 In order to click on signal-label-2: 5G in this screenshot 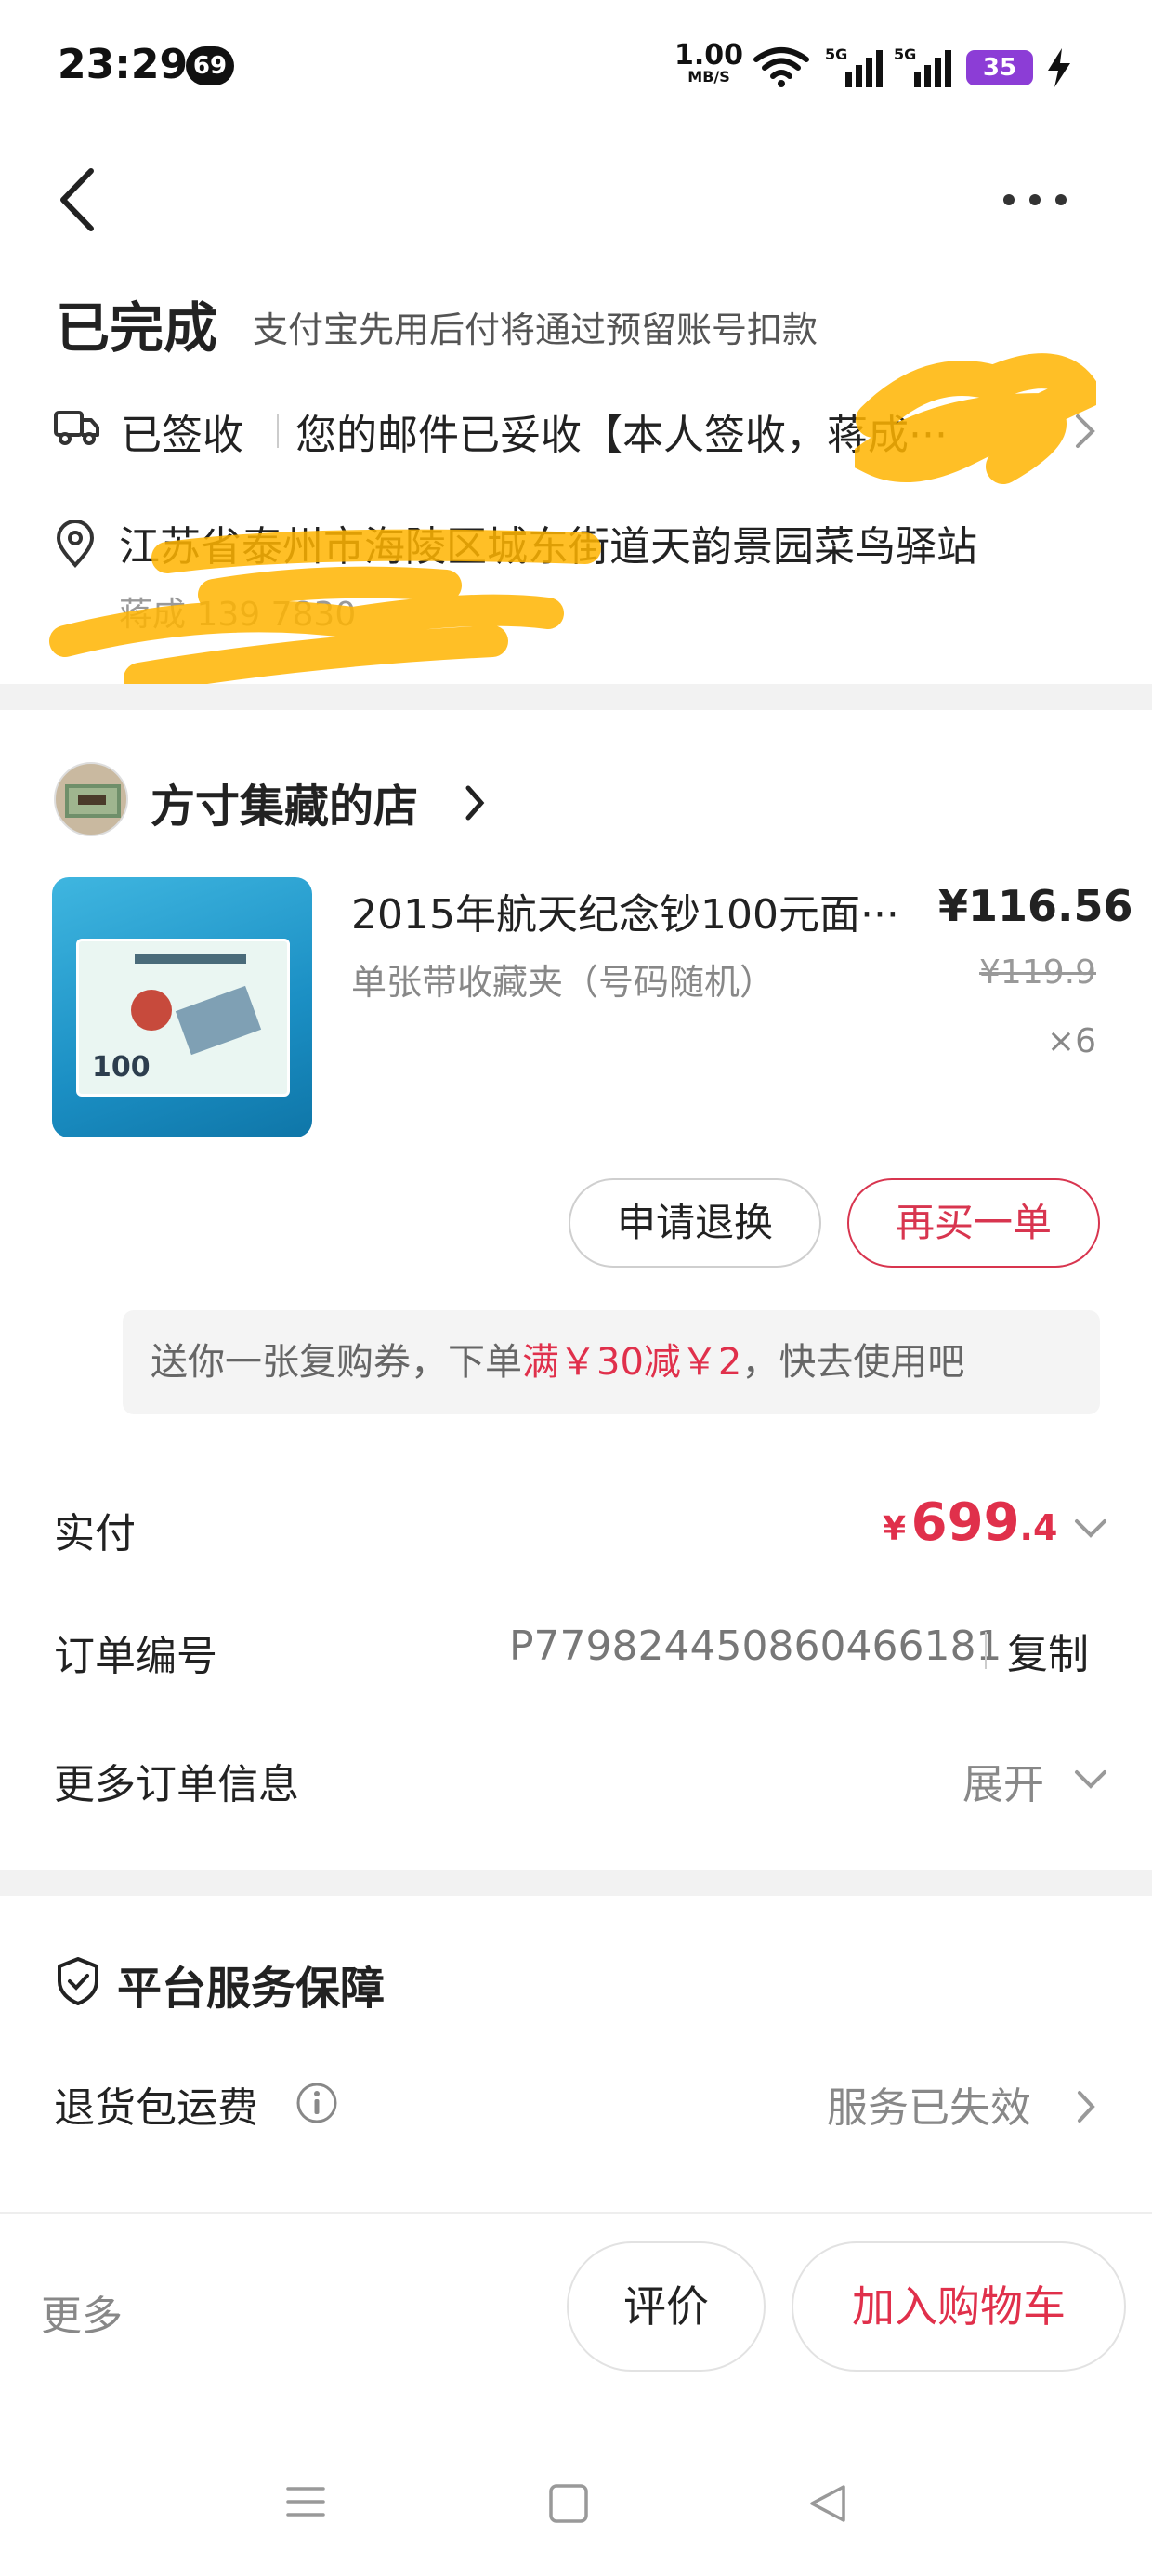, I will do `click(905, 54)`.